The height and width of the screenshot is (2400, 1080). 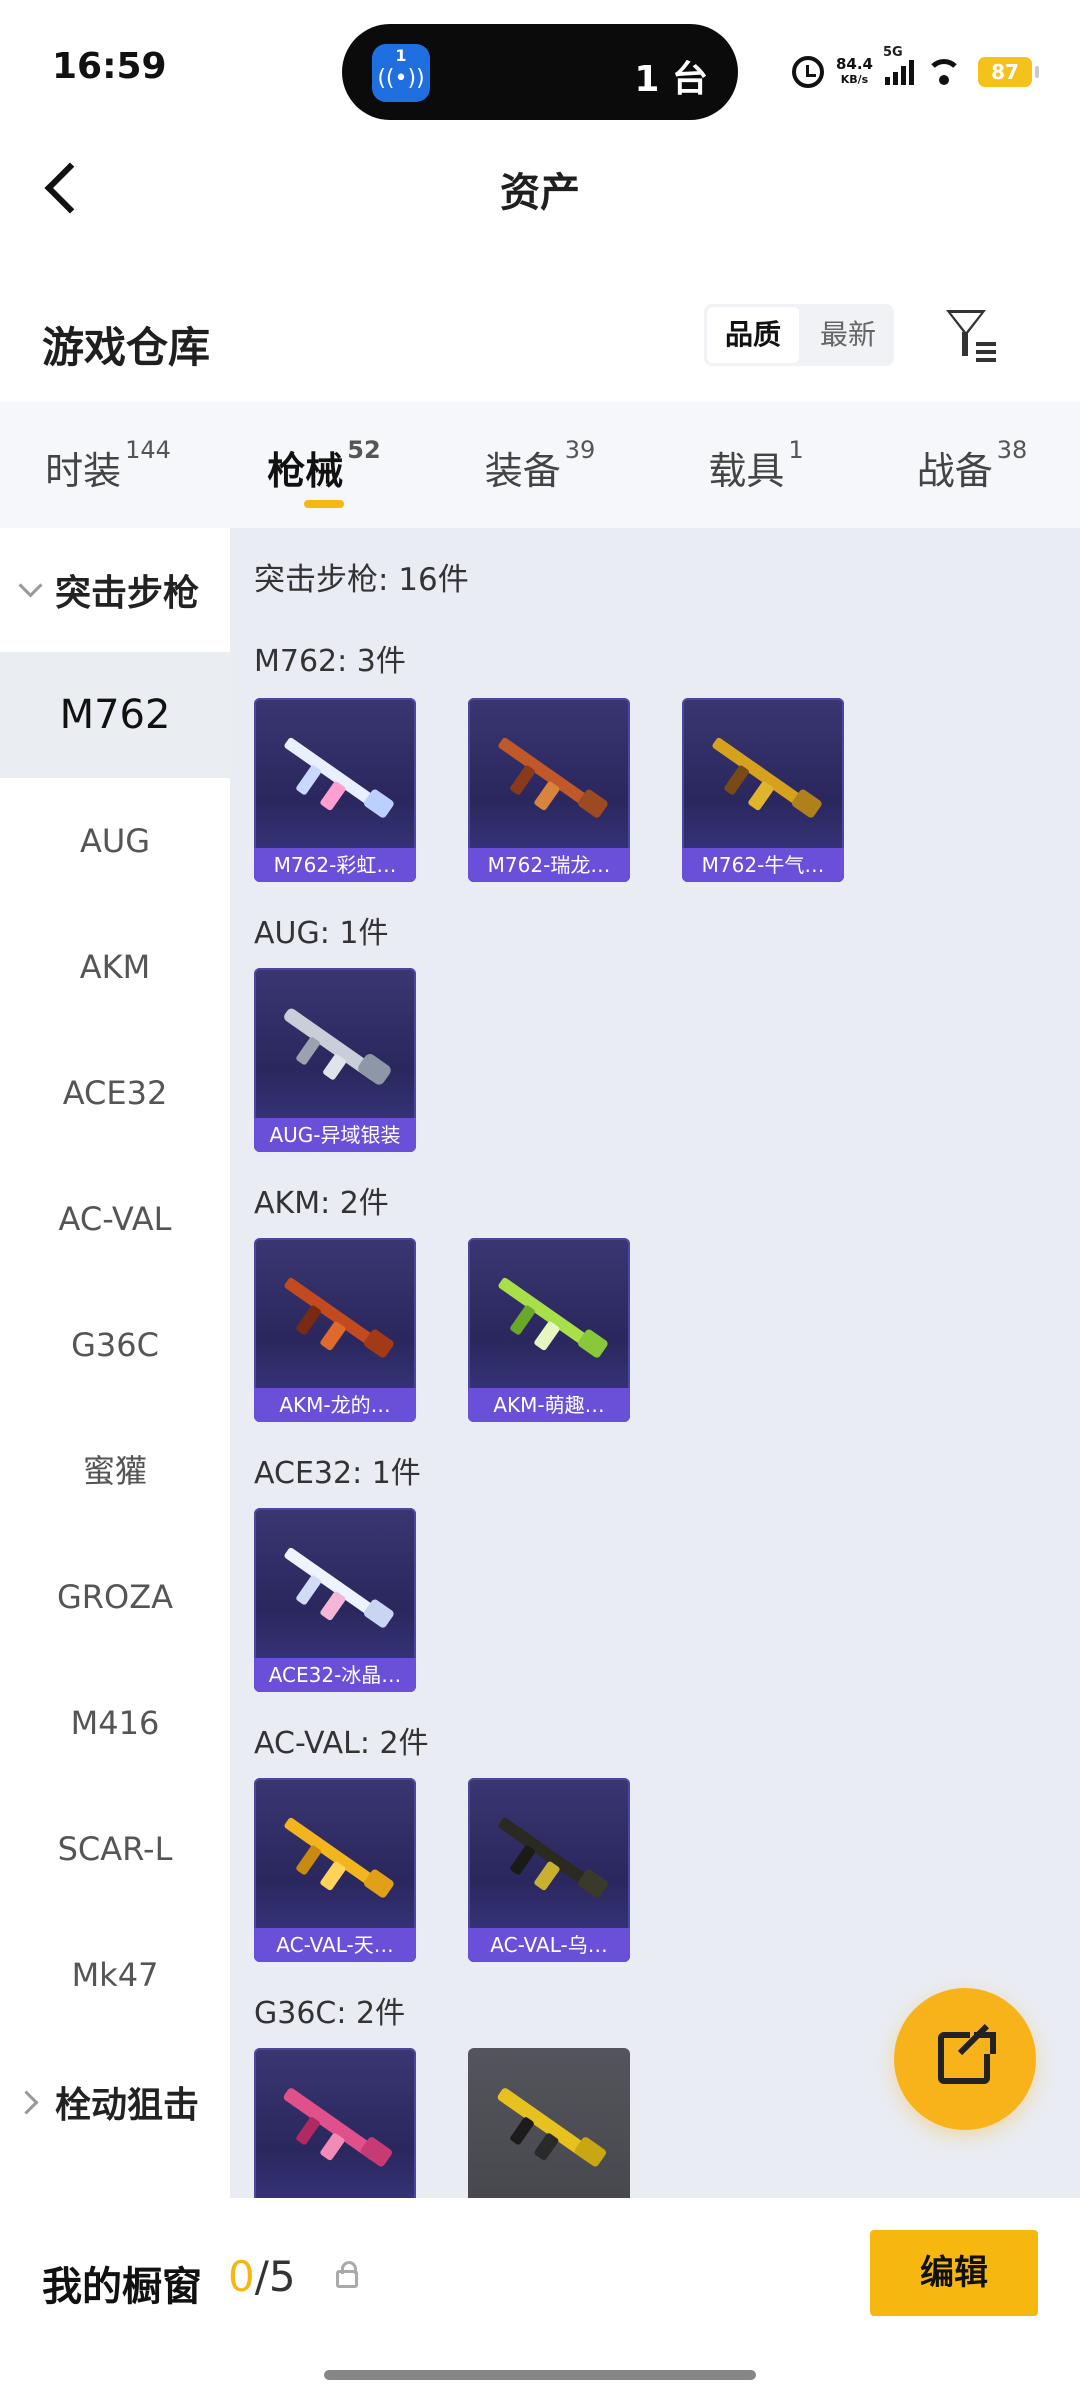 What do you see at coordinates (109, 66) in the screenshot?
I see `status-time: 16:59` at bounding box center [109, 66].